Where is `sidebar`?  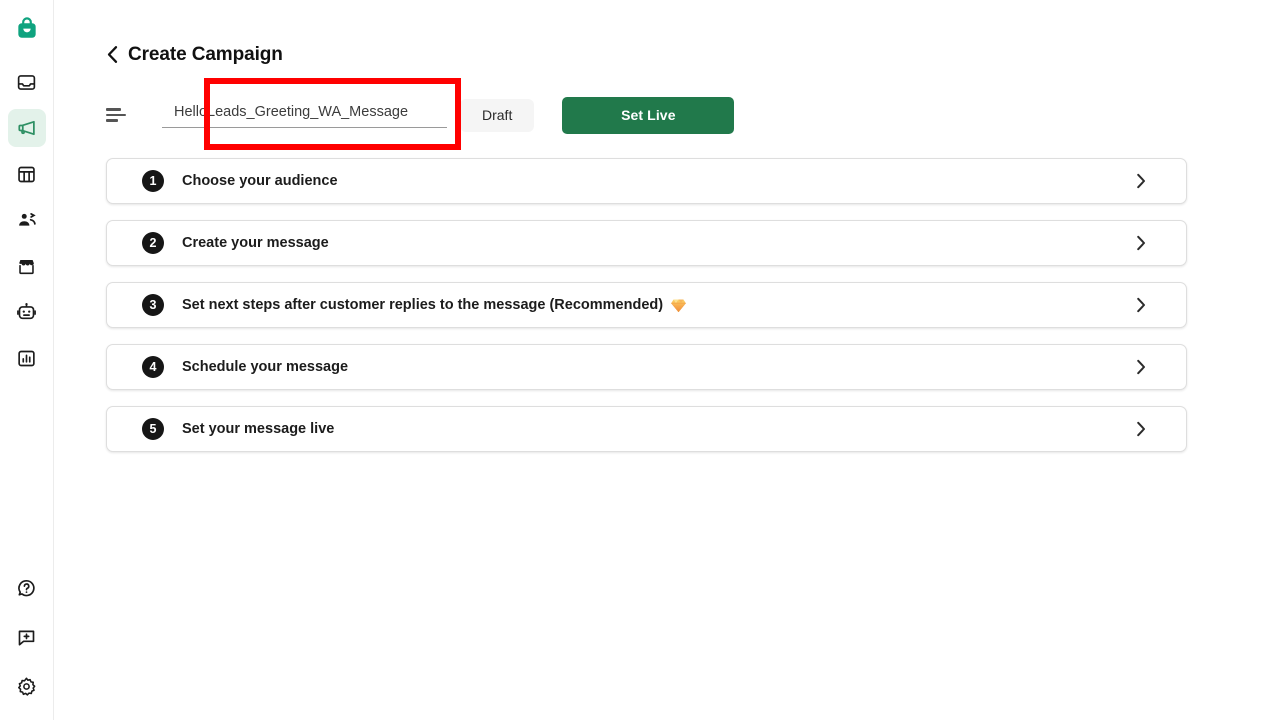
sidebar is located at coordinates (27, 360).